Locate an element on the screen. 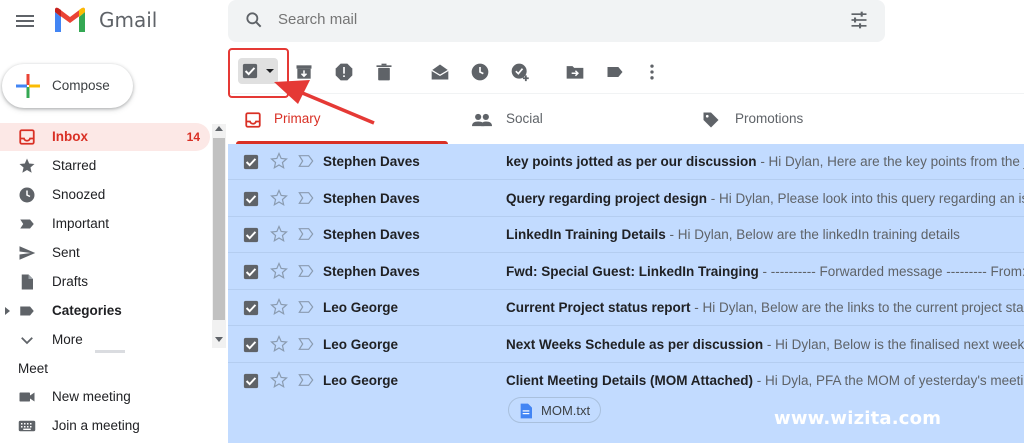  sidebar-item-label: Drafts is located at coordinates (70, 281).